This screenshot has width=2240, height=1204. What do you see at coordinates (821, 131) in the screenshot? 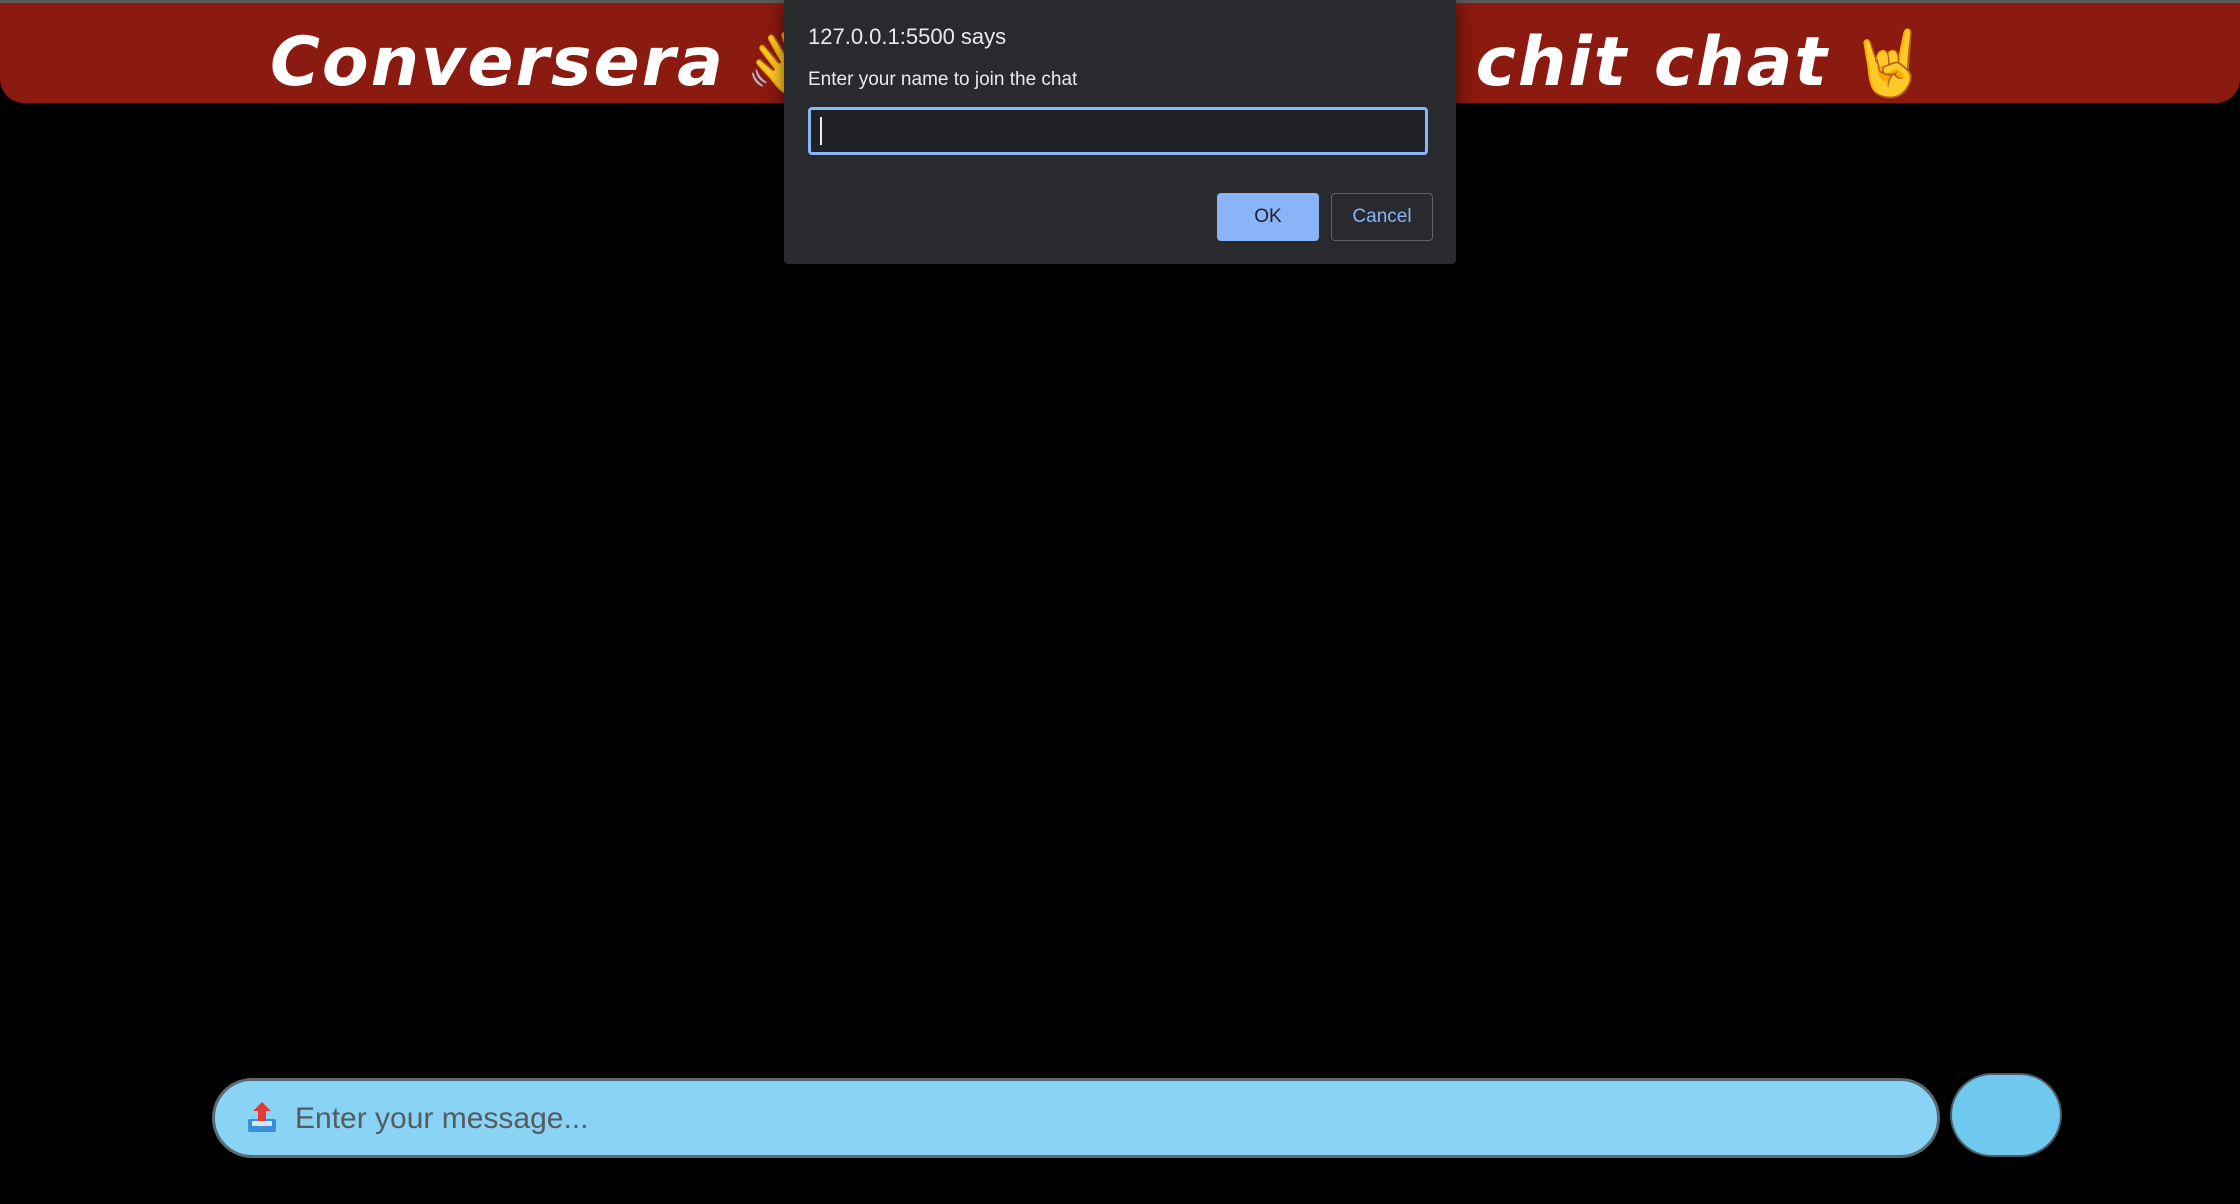
I see `text-caret` at bounding box center [821, 131].